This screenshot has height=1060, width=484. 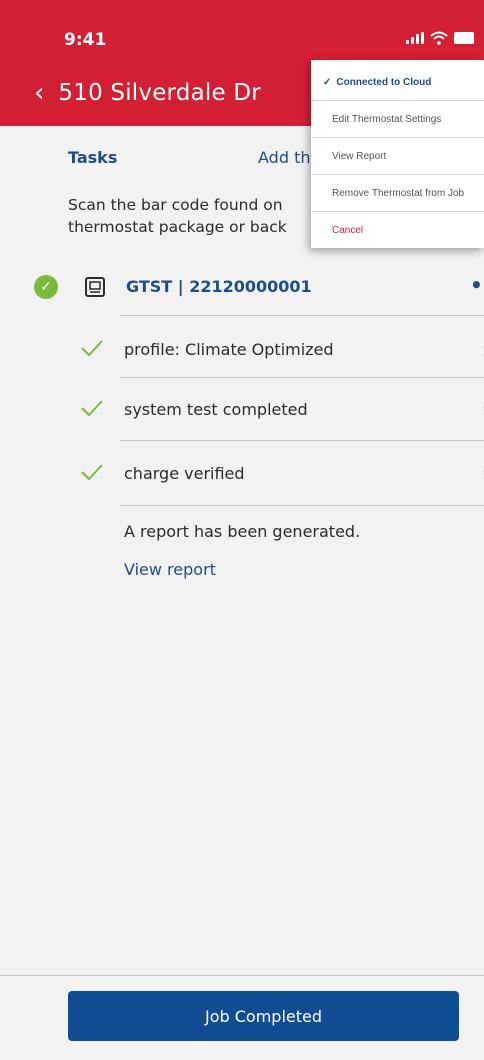 I want to click on more-options-icon: ••, so click(x=477, y=285).